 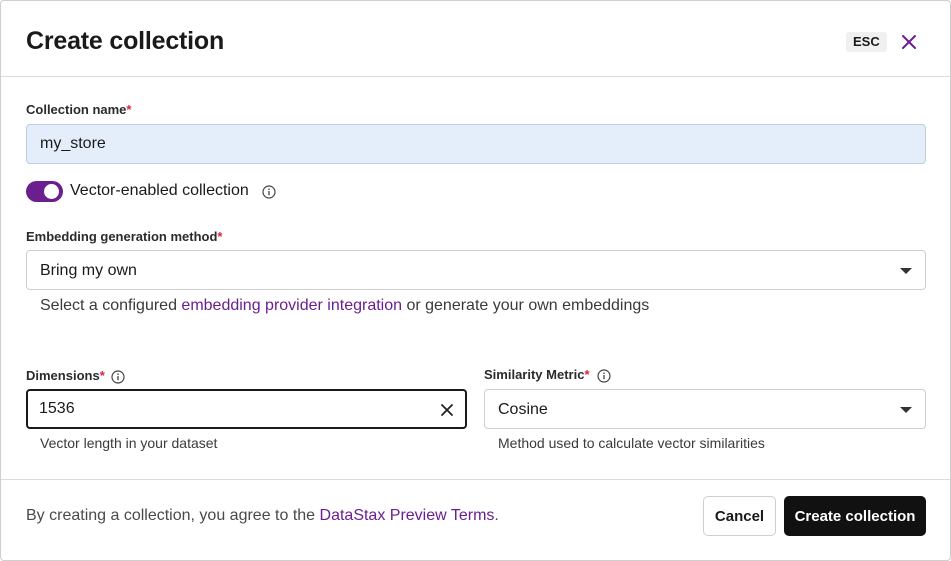 What do you see at coordinates (476, 144) in the screenshot?
I see `collection-name-input` at bounding box center [476, 144].